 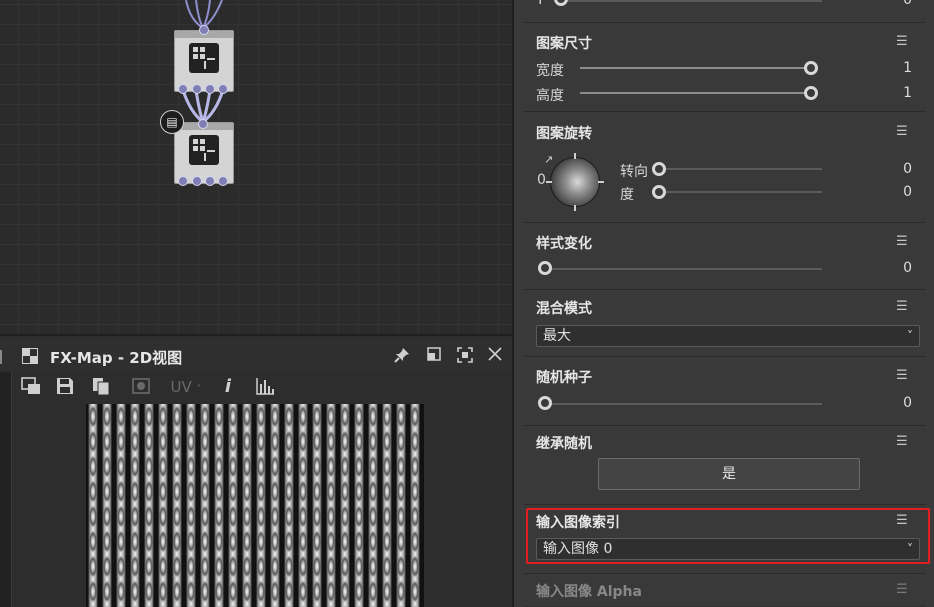 What do you see at coordinates (181, 387) in the screenshot?
I see `uv-label: UV` at bounding box center [181, 387].